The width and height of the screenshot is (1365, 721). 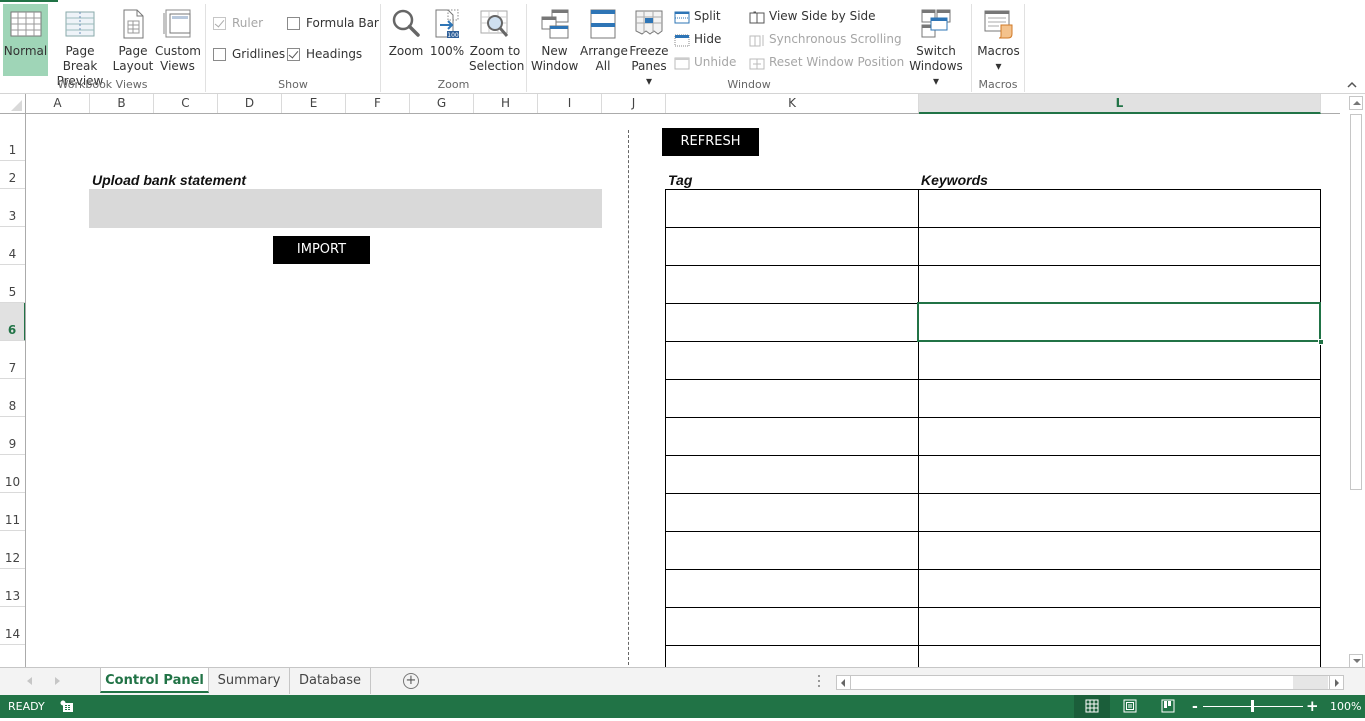 What do you see at coordinates (1356, 661) in the screenshot?
I see `scroll-down-button` at bounding box center [1356, 661].